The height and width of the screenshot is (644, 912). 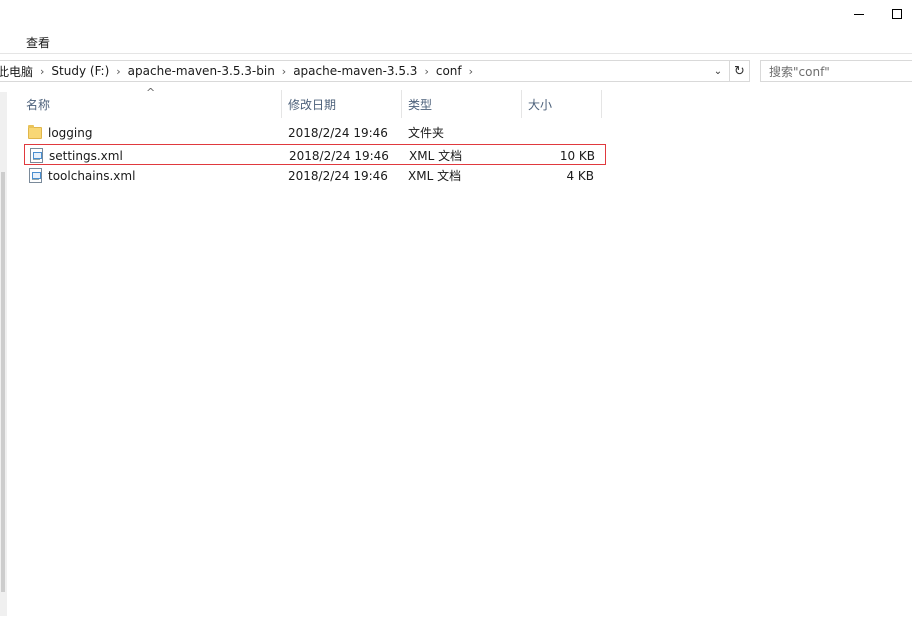 What do you see at coordinates (456, 41) in the screenshot?
I see `ribbon: 查看` at bounding box center [456, 41].